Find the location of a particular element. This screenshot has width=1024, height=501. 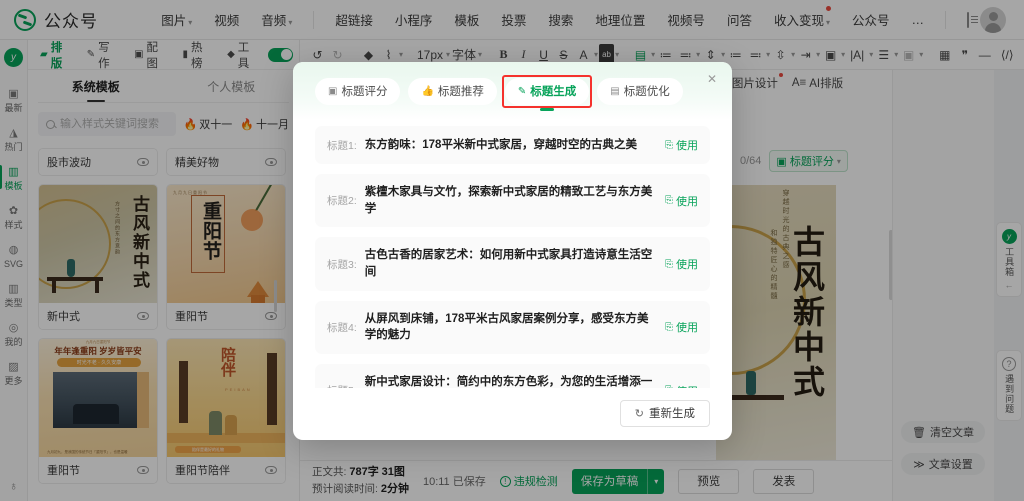

active-tab-underline is located at coordinates (547, 109).